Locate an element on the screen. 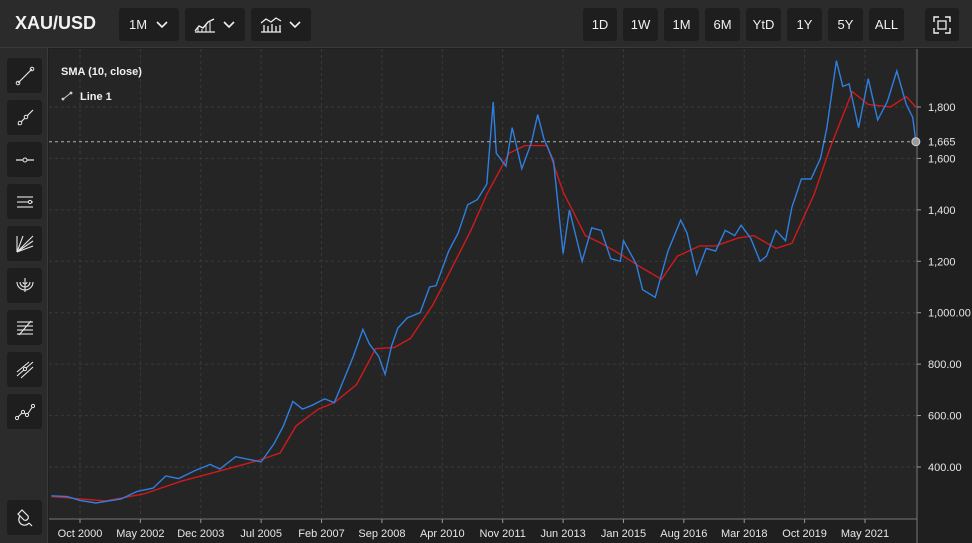  range-1w-button: 1W is located at coordinates (640, 24).